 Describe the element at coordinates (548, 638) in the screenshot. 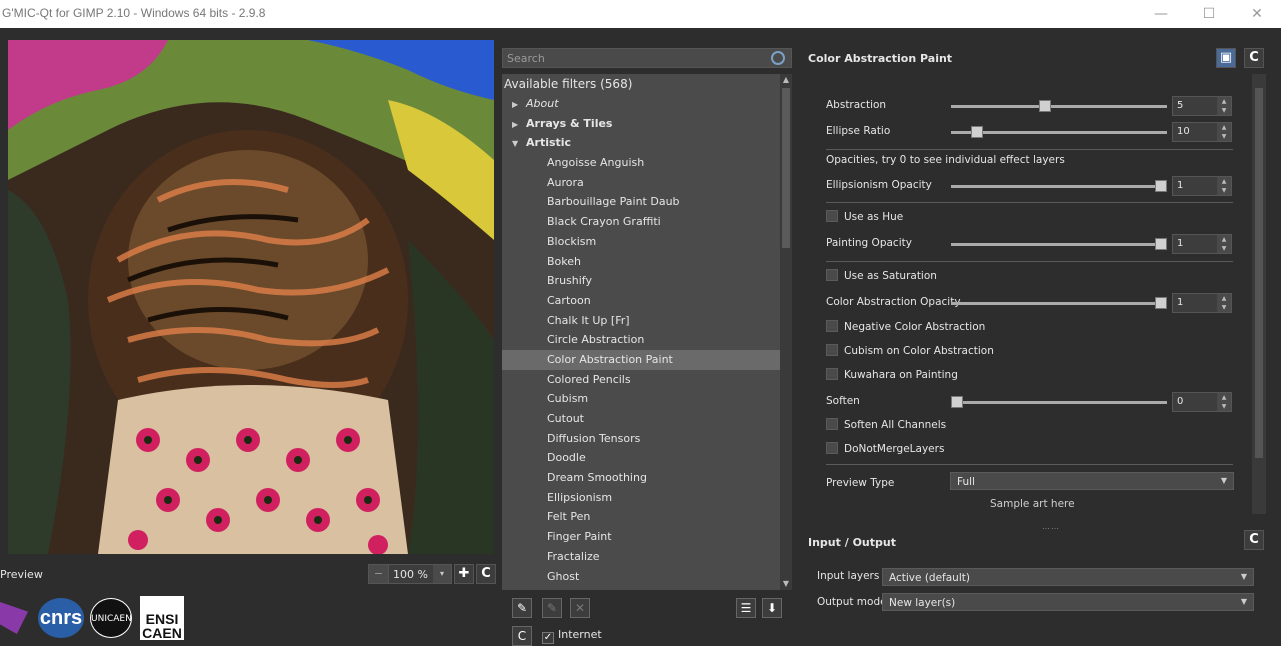

I see `internet-checkbox: ✓` at that location.